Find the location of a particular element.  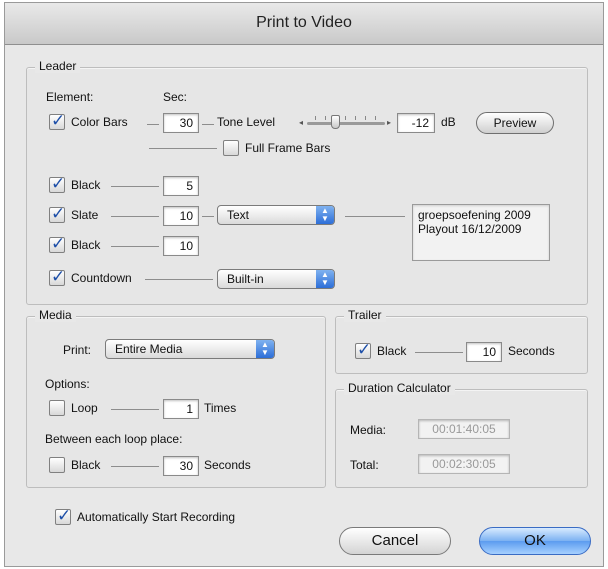

tone-level-field: -12 is located at coordinates (416, 123).